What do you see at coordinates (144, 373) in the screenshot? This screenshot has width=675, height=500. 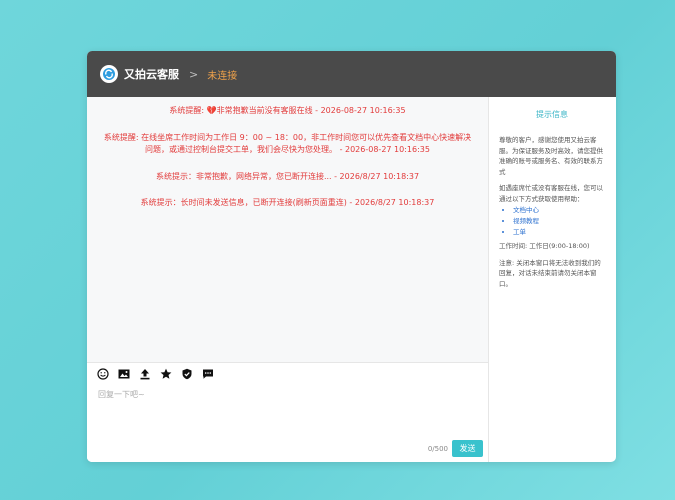 I see `upload-icon` at bounding box center [144, 373].